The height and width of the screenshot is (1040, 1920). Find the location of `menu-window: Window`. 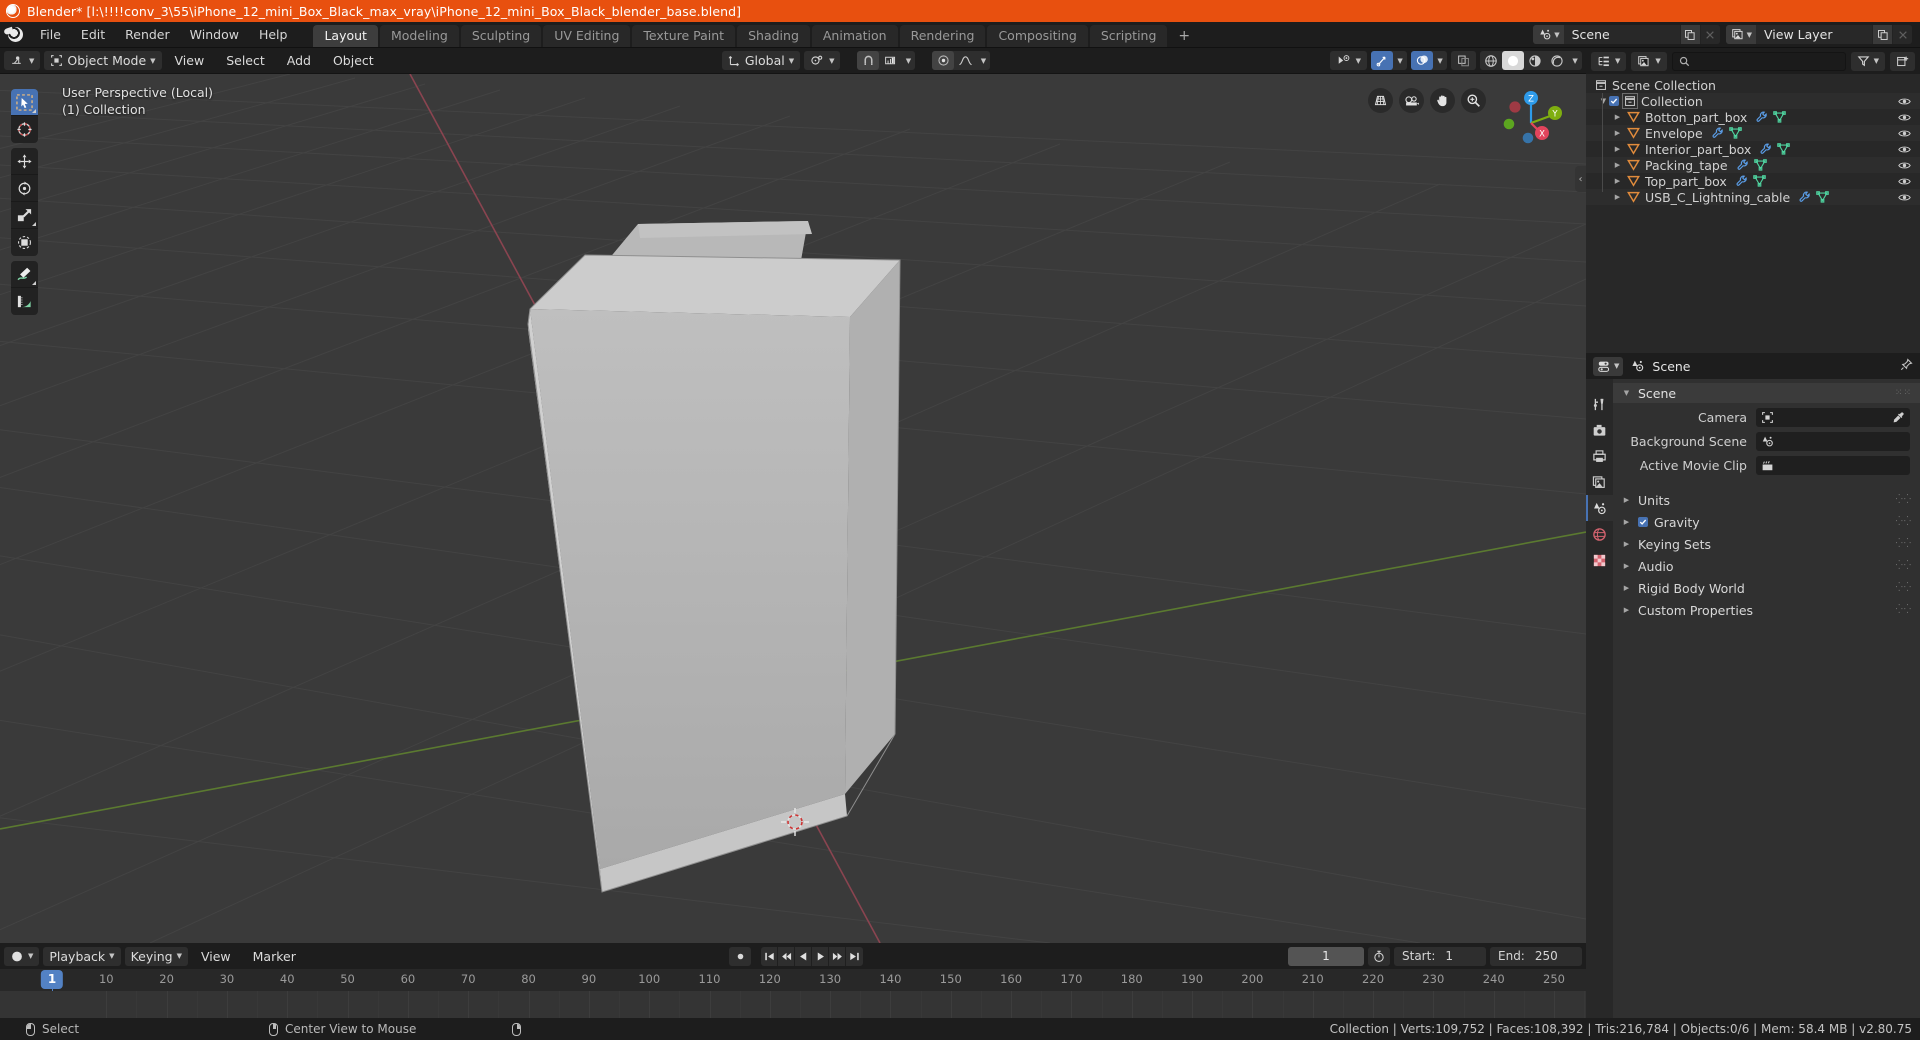

menu-window: Window is located at coordinates (214, 35).